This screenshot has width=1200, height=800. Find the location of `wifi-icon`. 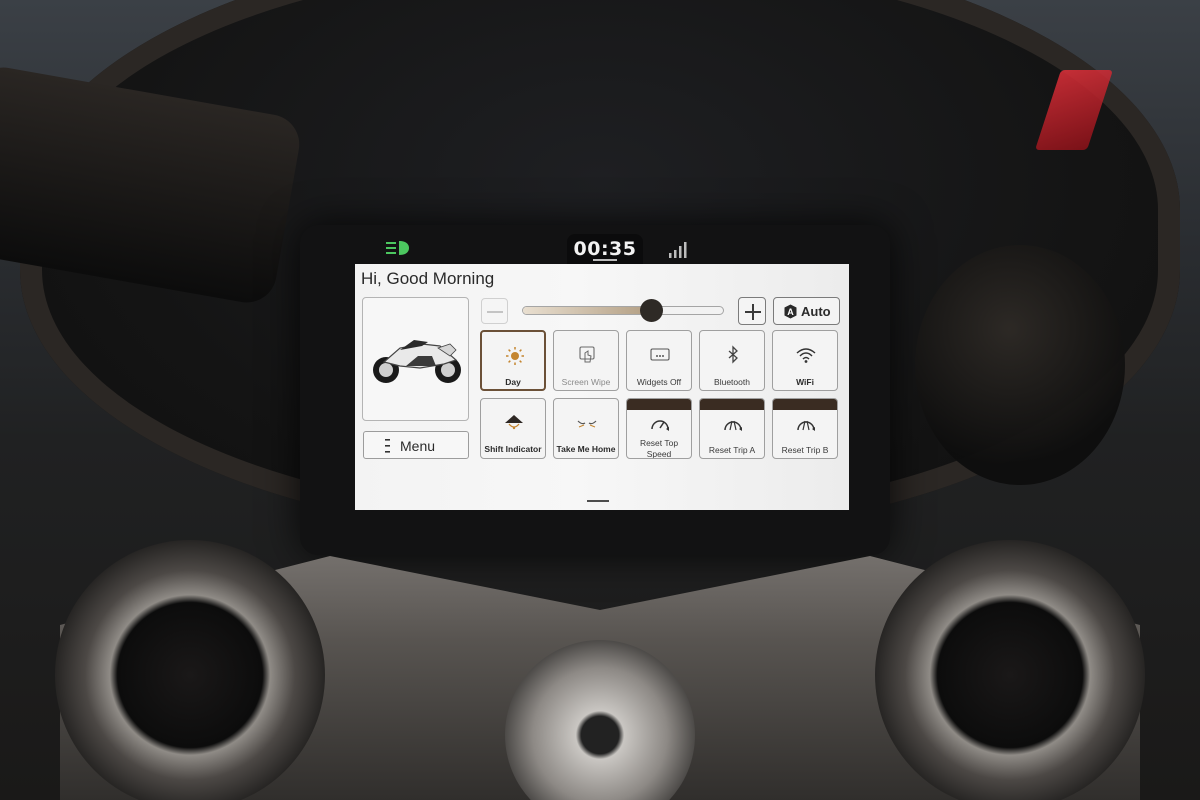

wifi-icon is located at coordinates (806, 355).